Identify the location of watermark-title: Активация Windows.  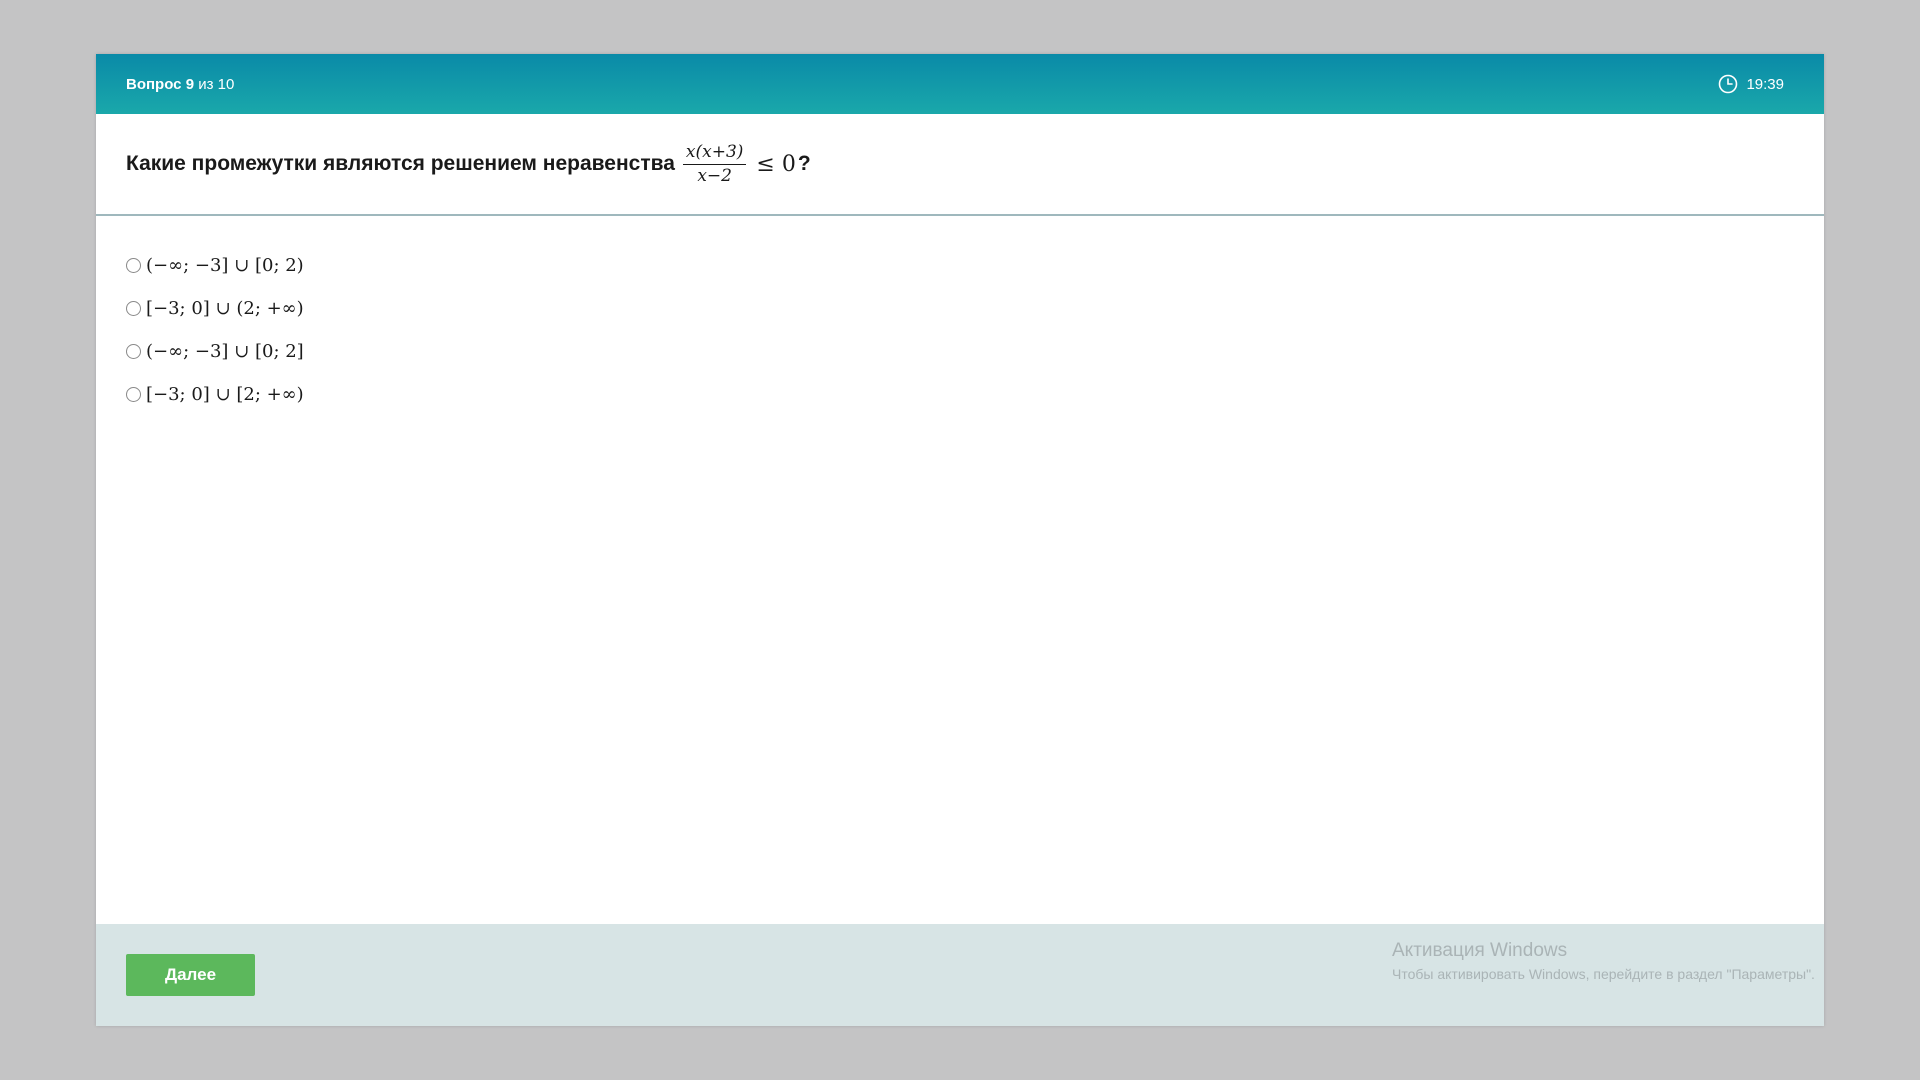
(1480, 950).